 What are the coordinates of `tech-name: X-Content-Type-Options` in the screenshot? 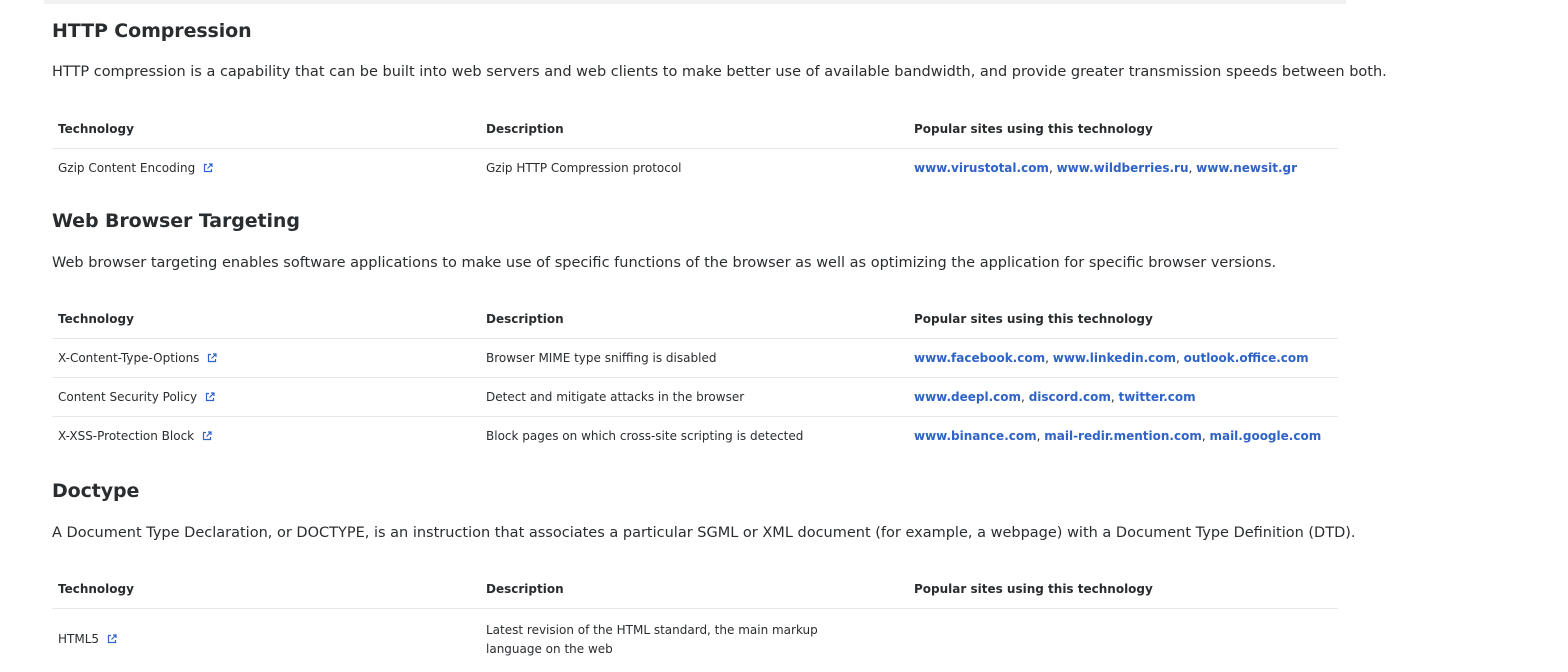 It's located at (128, 358).